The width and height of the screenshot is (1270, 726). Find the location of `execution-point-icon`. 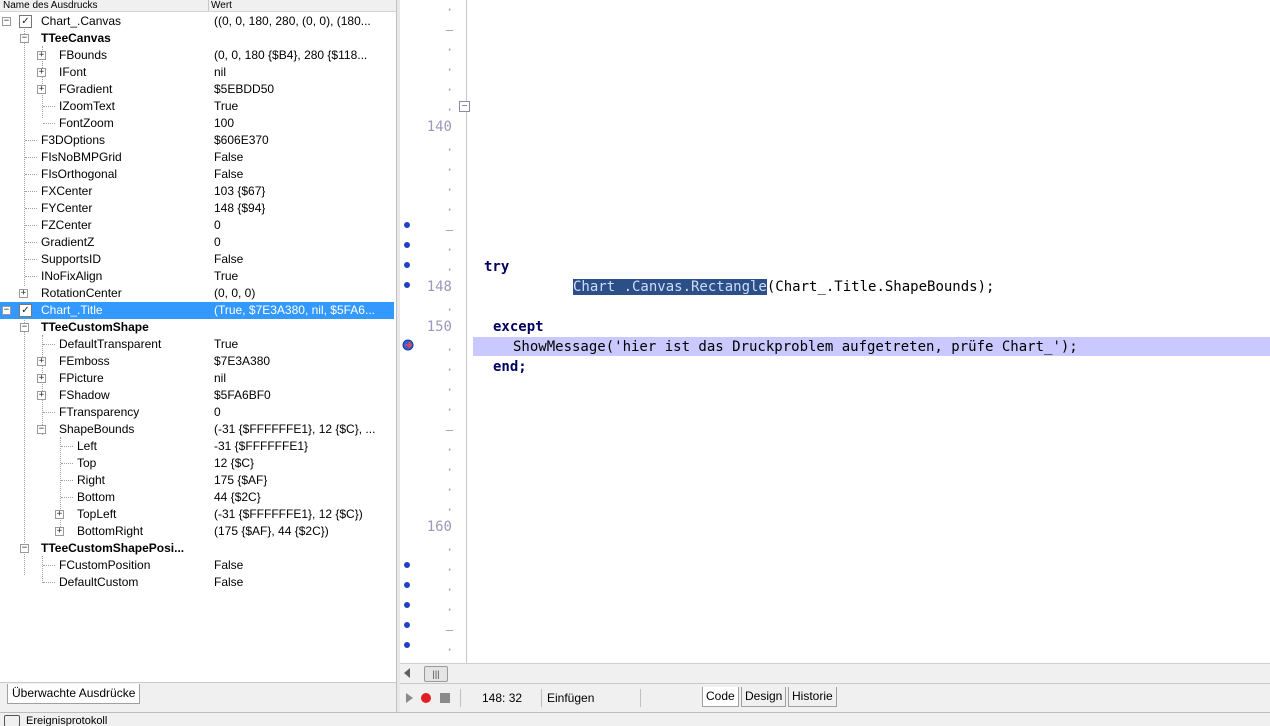

execution-point-icon is located at coordinates (408, 345).